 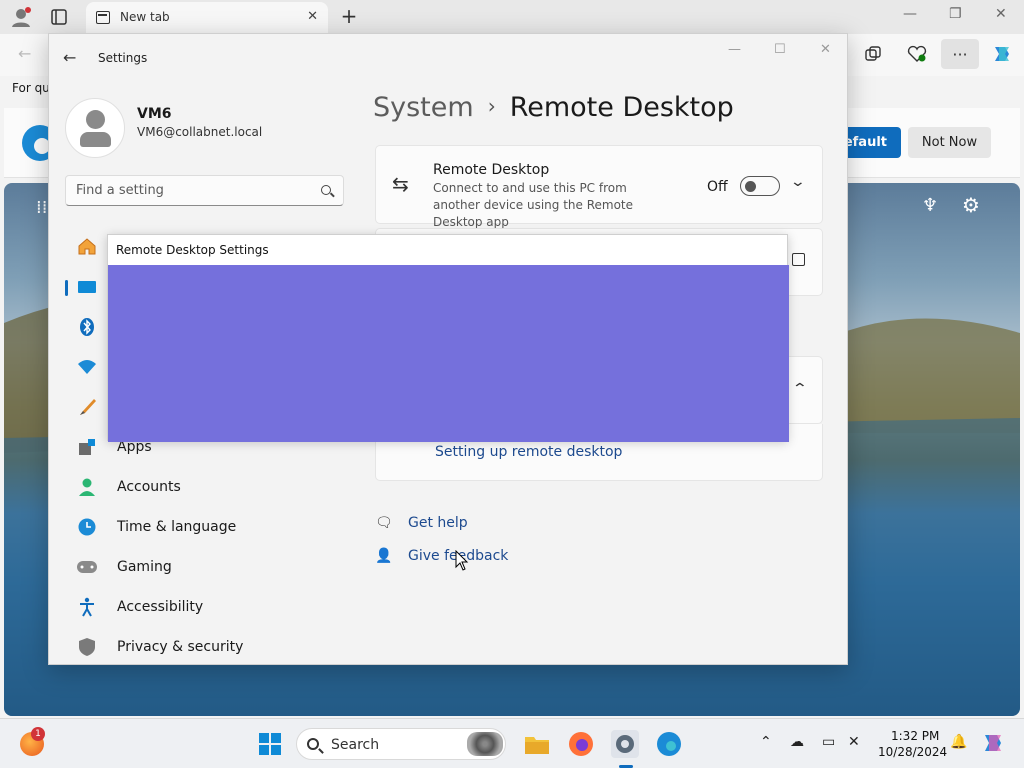 What do you see at coordinates (800, 389) in the screenshot?
I see `chevron-up-icon: ⌃` at bounding box center [800, 389].